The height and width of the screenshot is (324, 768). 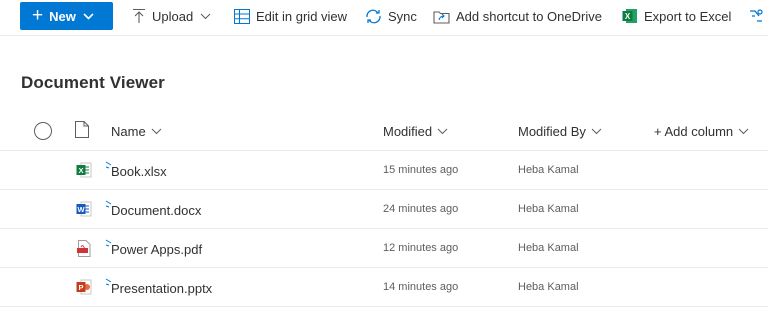 What do you see at coordinates (43, 131) in the screenshot?
I see `select-all-checkbox` at bounding box center [43, 131].